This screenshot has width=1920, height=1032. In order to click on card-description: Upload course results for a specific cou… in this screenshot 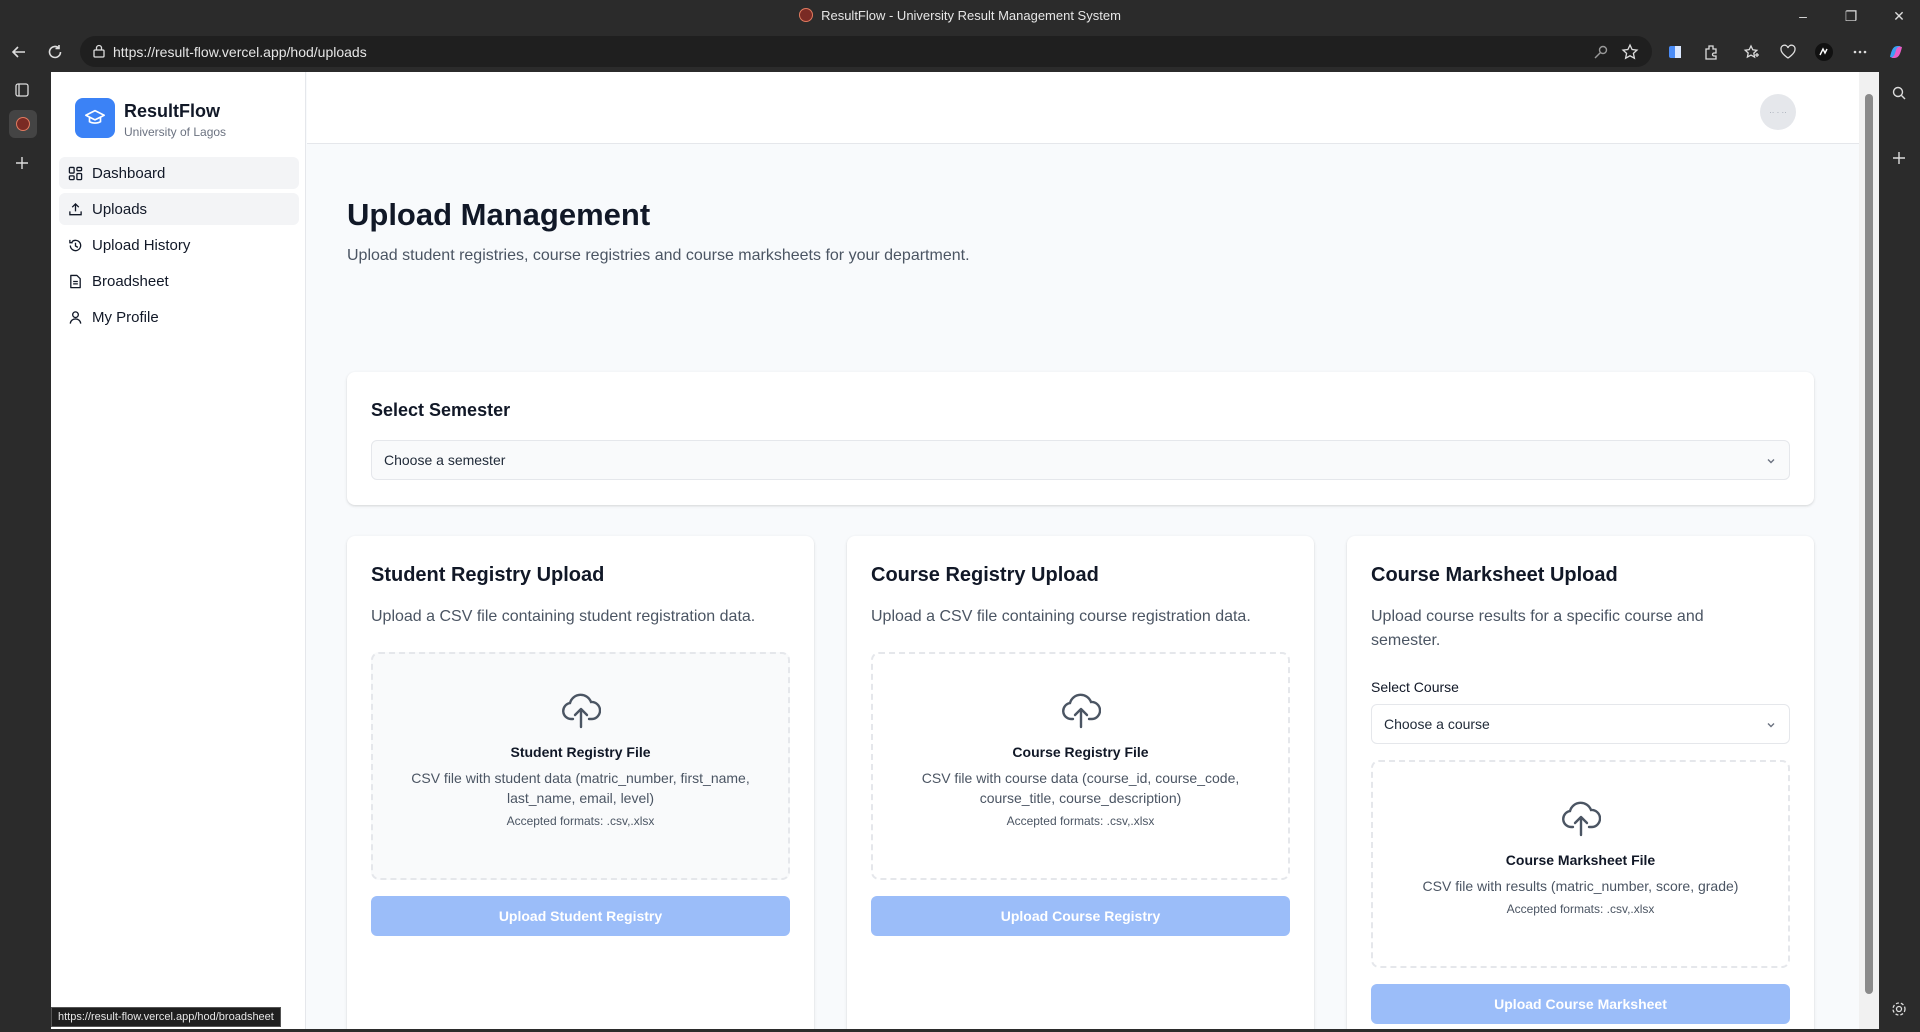, I will do `click(1537, 628)`.